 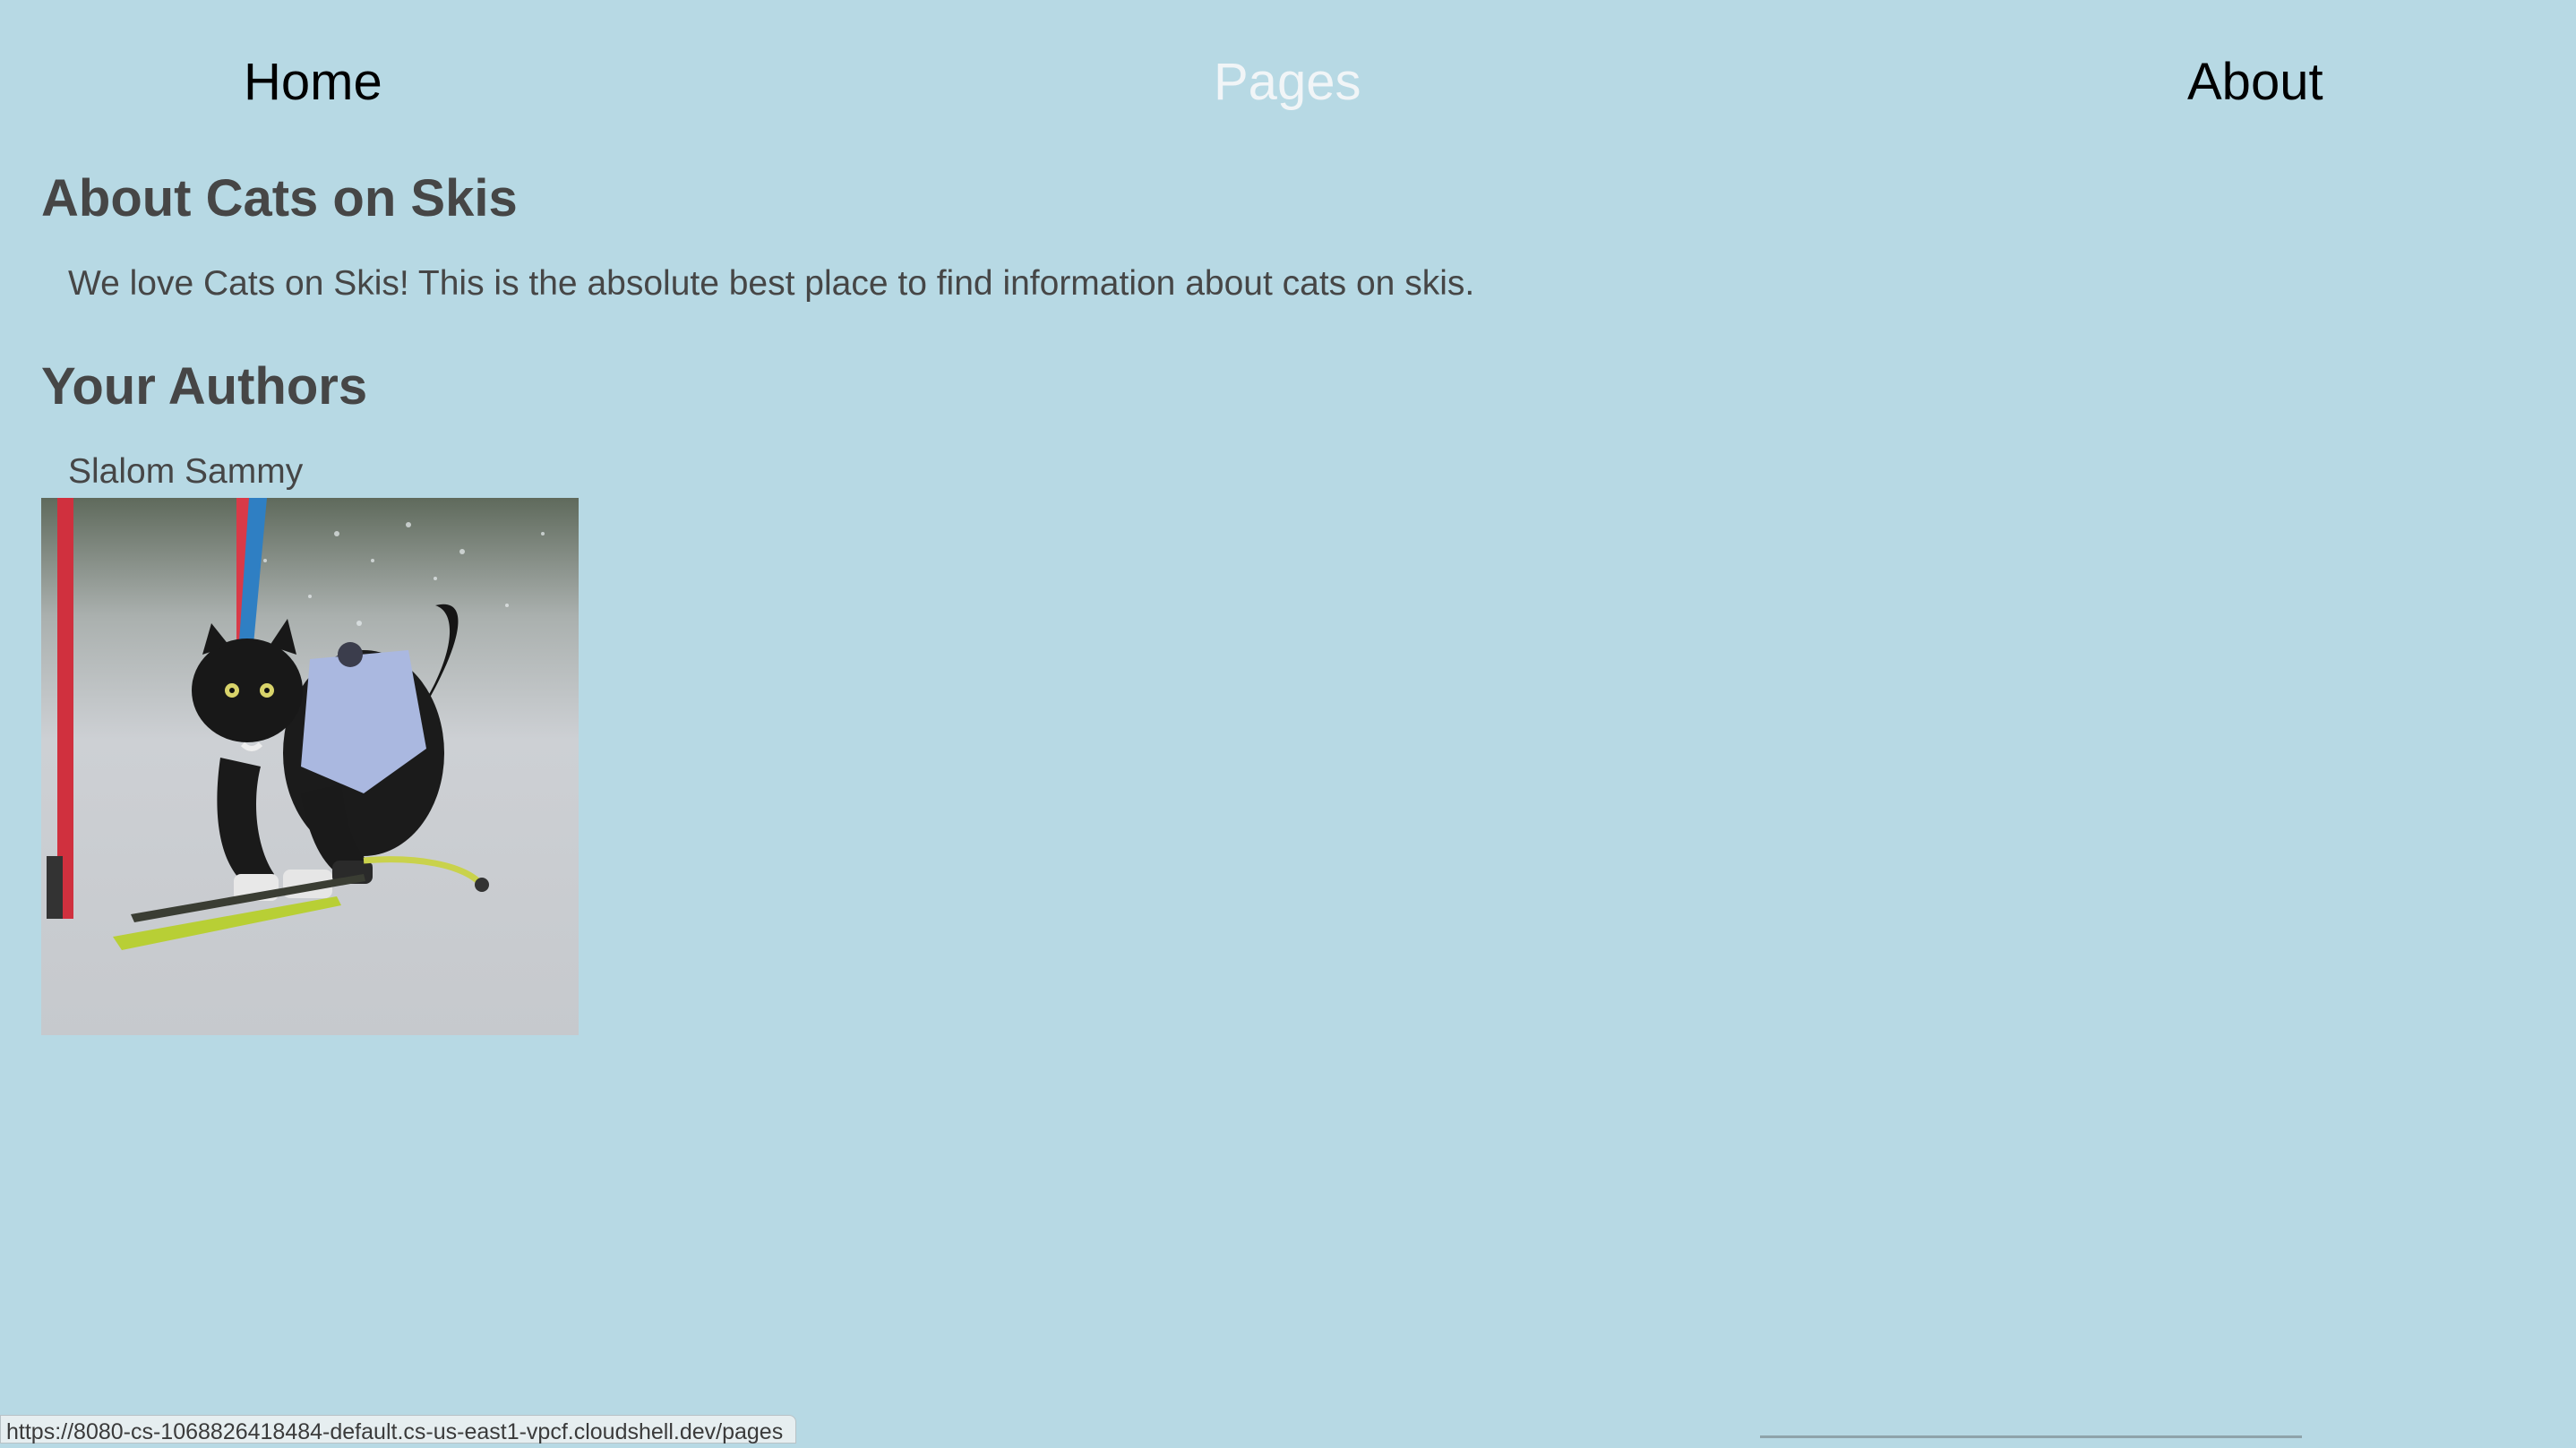 What do you see at coordinates (1287, 82) in the screenshot?
I see `nav-link-pages: Pages` at bounding box center [1287, 82].